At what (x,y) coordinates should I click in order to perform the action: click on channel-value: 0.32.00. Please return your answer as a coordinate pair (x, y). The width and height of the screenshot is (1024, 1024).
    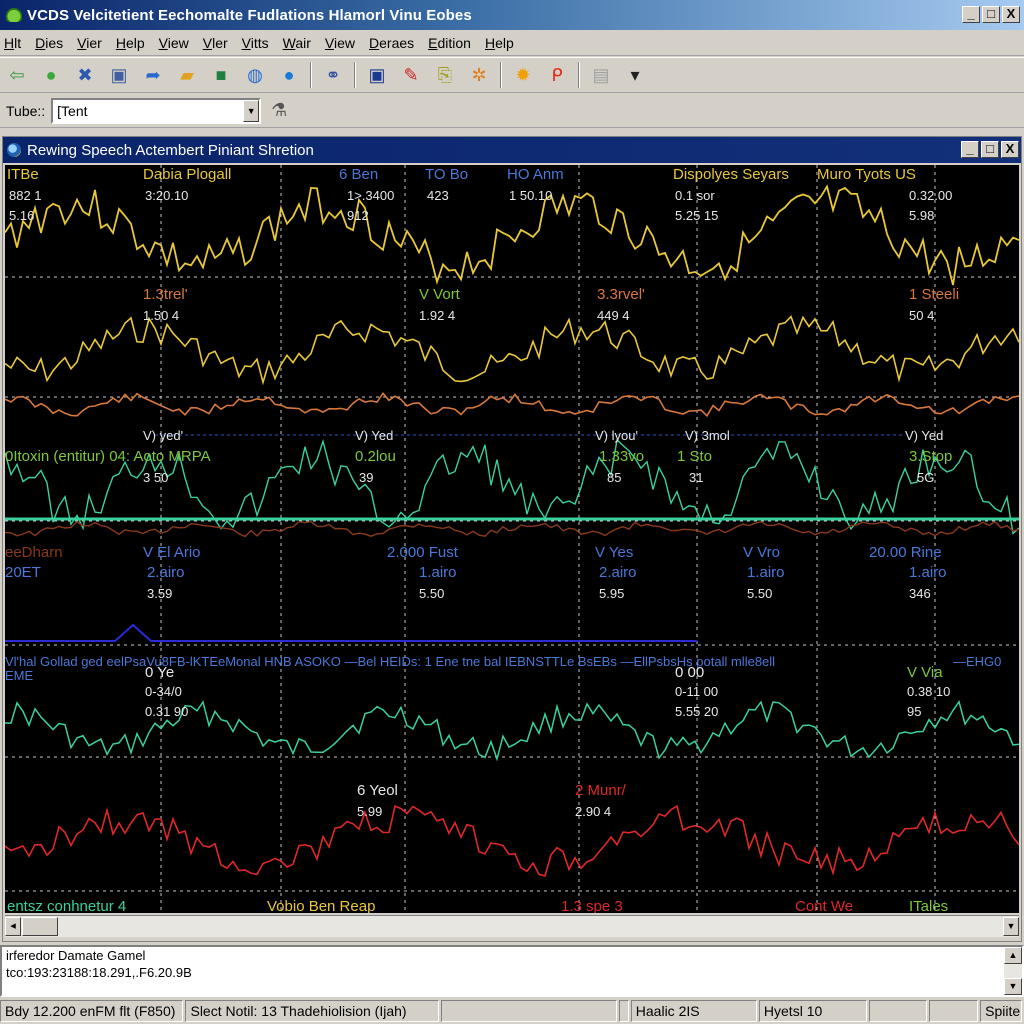
    Looking at the image, I should click on (931, 195).